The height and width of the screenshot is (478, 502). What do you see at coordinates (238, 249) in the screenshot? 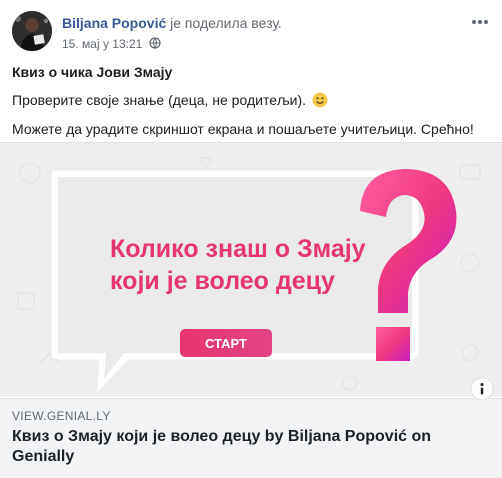
I see `quiz-headline-line-1: Колико знаш о Змају` at bounding box center [238, 249].